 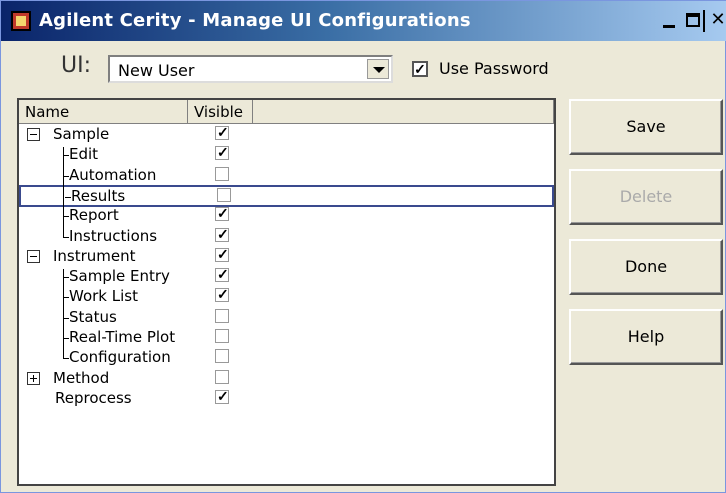 I want to click on tree-row: Instructions ✓, so click(x=286, y=236).